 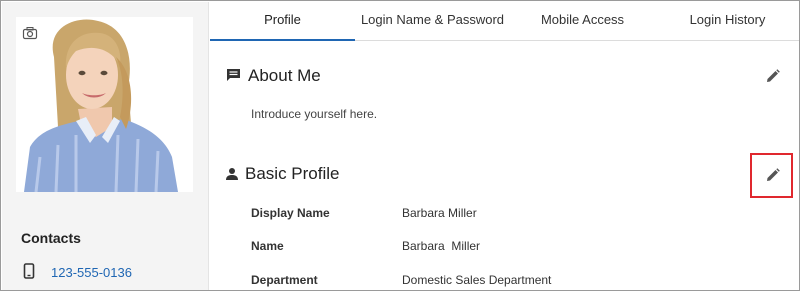 I want to click on tab-mobile-access: Mobile Access, so click(x=582, y=21).